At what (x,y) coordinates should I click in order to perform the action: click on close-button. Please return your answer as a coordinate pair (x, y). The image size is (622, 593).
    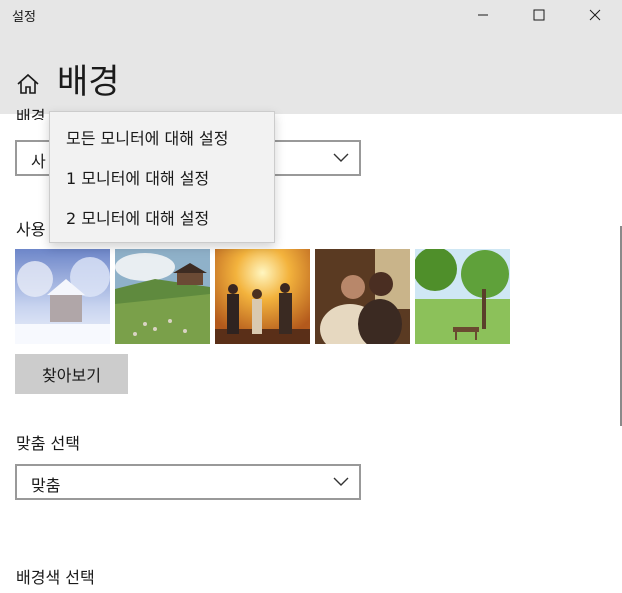
    Looking at the image, I should click on (595, 15).